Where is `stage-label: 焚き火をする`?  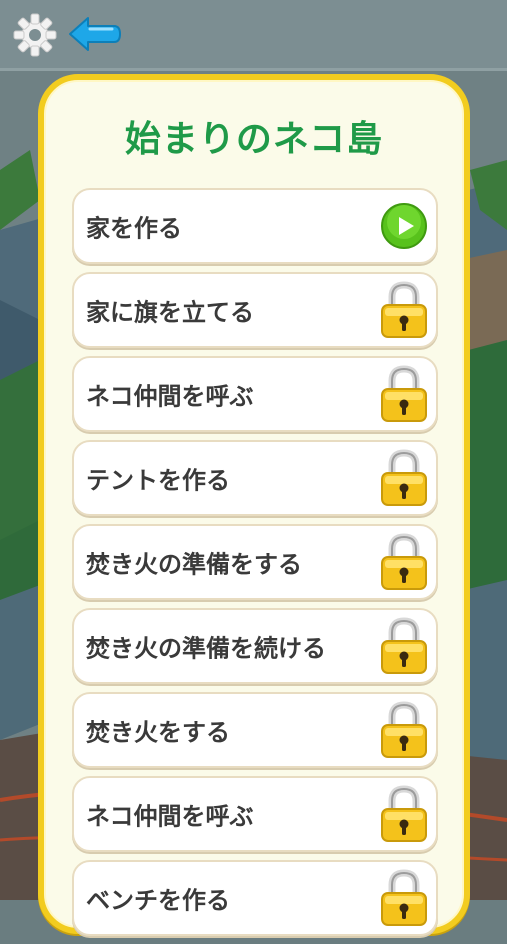 stage-label: 焚き火をする is located at coordinates (158, 732).